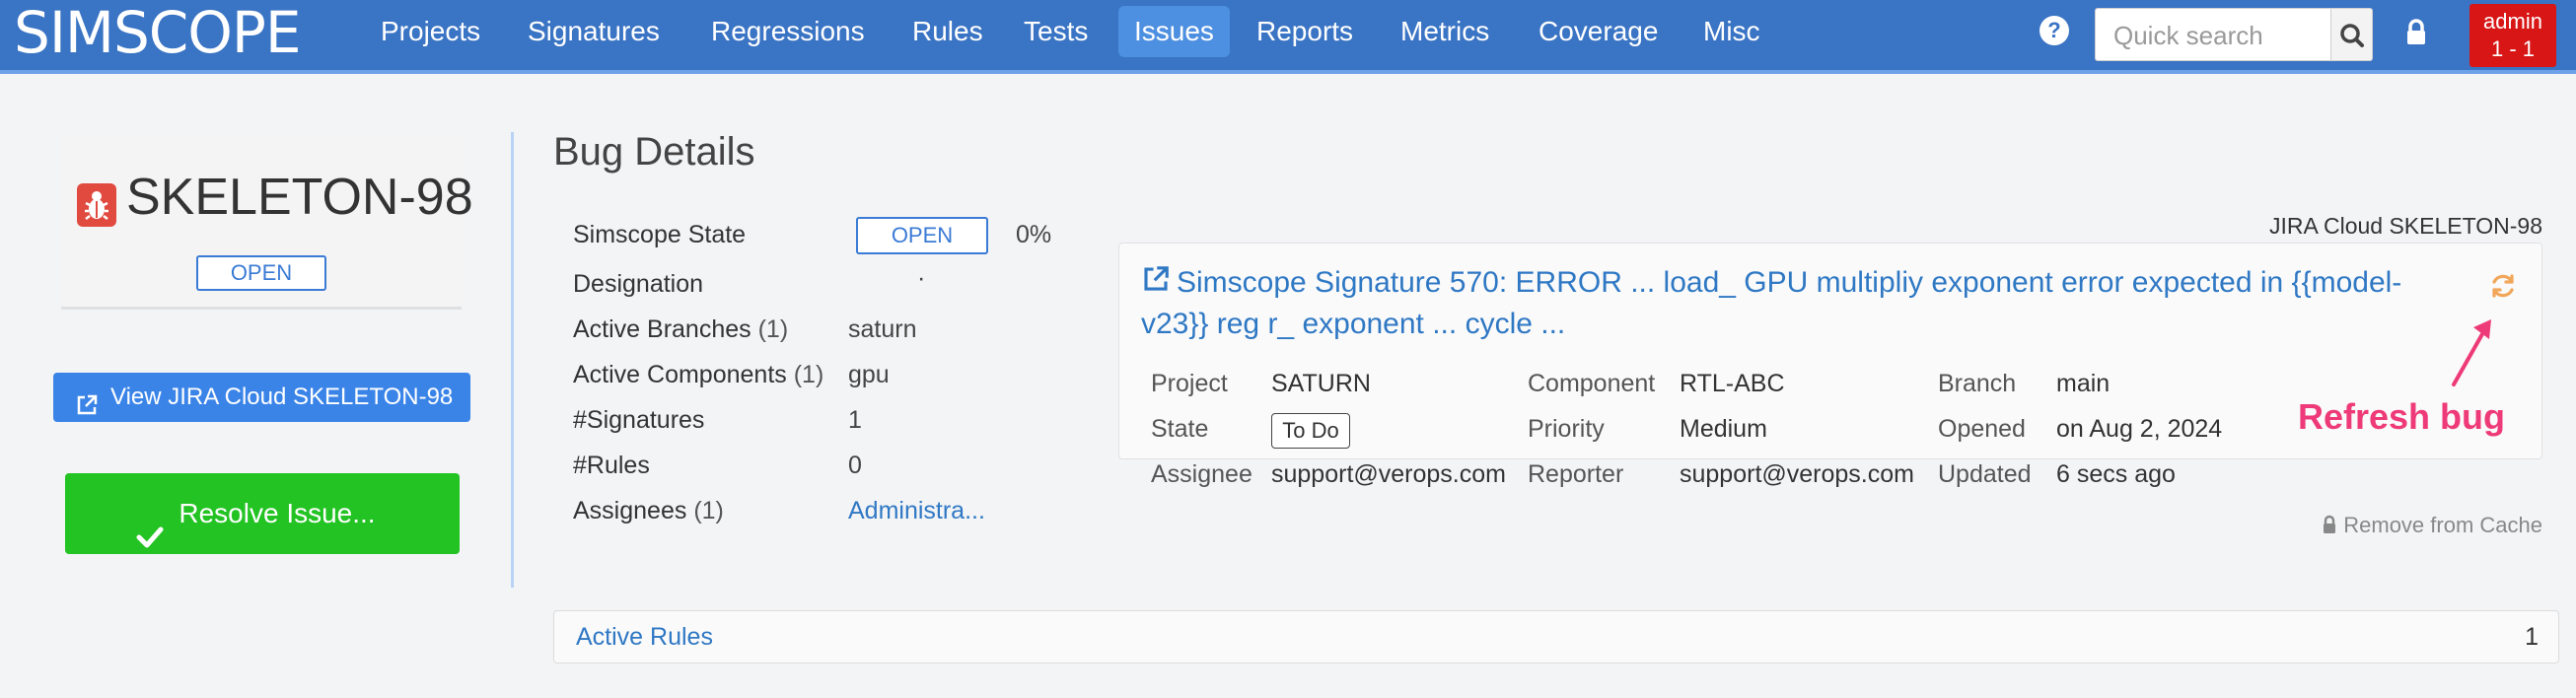  Describe the element at coordinates (922, 235) in the screenshot. I see `simscope-state-badge: OPEN` at that location.